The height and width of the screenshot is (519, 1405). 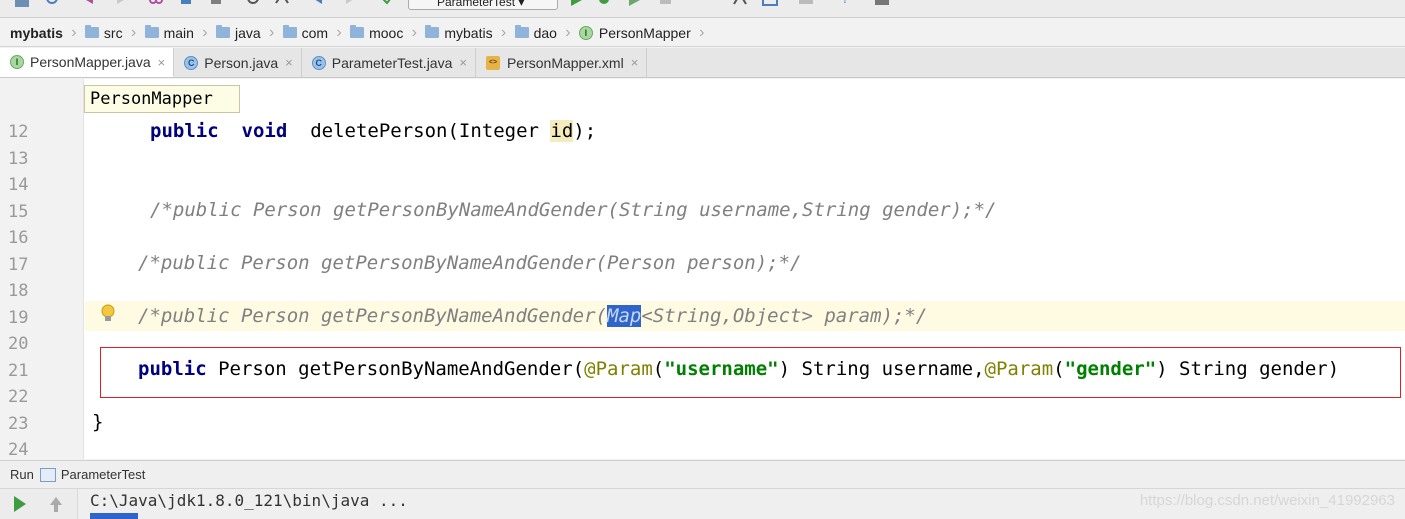 I want to click on run-configuration-icon, so click(x=47, y=474).